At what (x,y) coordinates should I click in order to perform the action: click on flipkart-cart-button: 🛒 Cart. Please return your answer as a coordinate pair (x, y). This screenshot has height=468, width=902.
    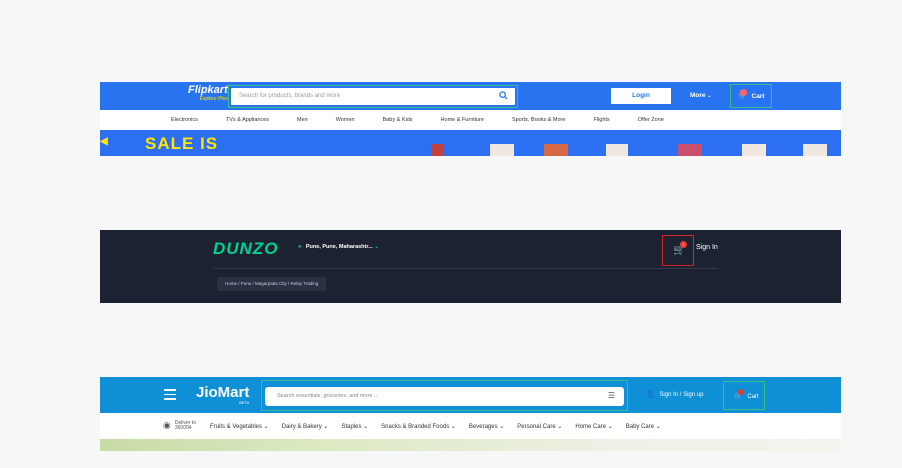
    Looking at the image, I should click on (751, 96).